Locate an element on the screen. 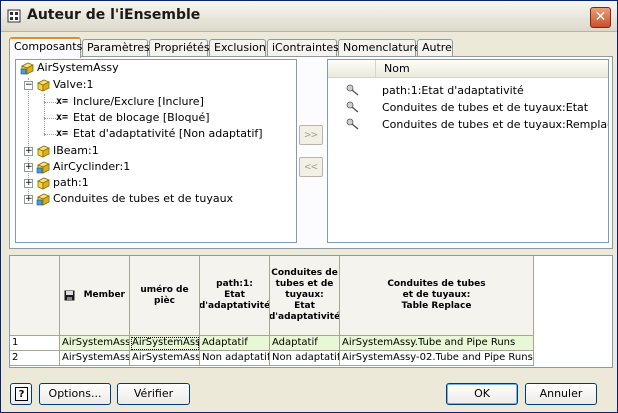 Image resolution: width=618 pixels, height=413 pixels. title-bar: Auteur de l'iEnsemble ✕ is located at coordinates (309, 16).